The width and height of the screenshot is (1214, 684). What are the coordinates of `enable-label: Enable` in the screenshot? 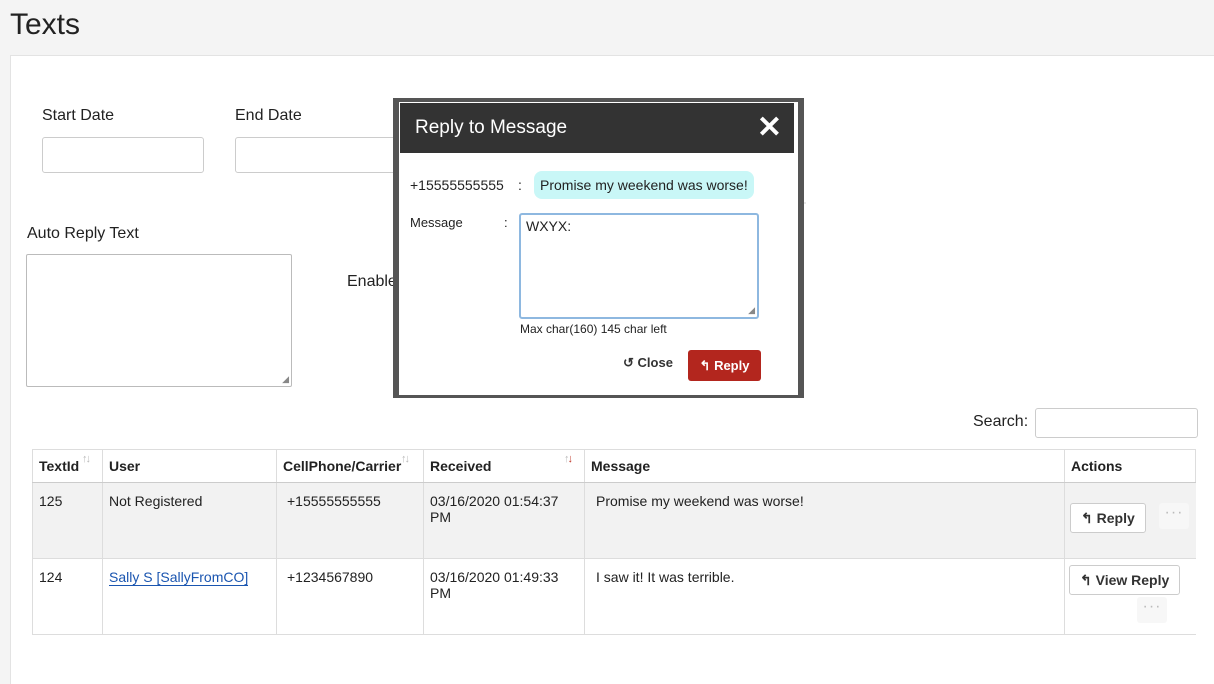 It's located at (372, 281).